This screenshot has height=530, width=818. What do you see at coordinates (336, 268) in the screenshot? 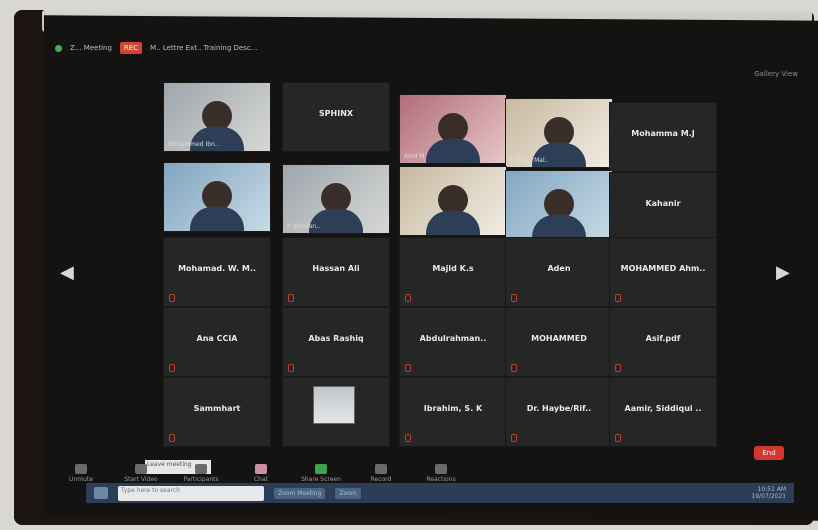
I see `participant-name: Hassan Ali` at bounding box center [336, 268].